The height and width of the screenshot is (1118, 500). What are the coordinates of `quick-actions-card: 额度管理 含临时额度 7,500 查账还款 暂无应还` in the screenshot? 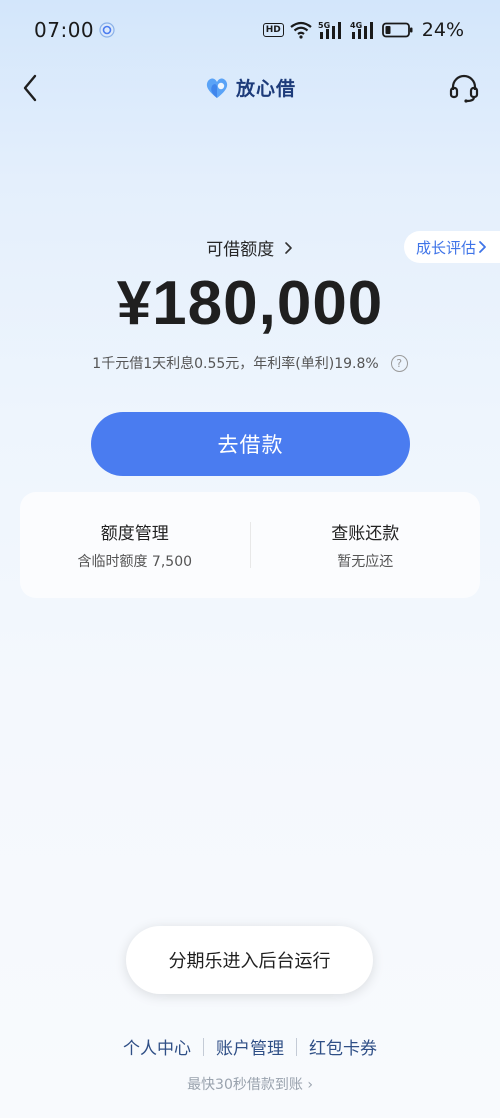 It's located at (250, 545).